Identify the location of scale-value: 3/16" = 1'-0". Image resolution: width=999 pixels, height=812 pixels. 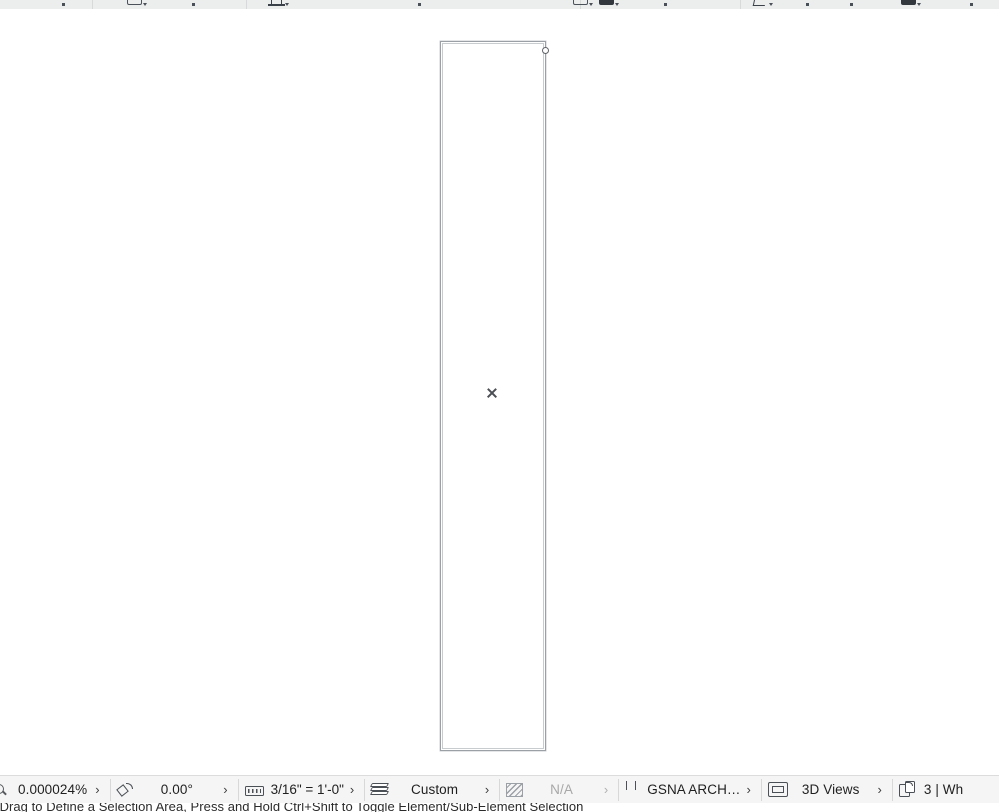
(307, 789).